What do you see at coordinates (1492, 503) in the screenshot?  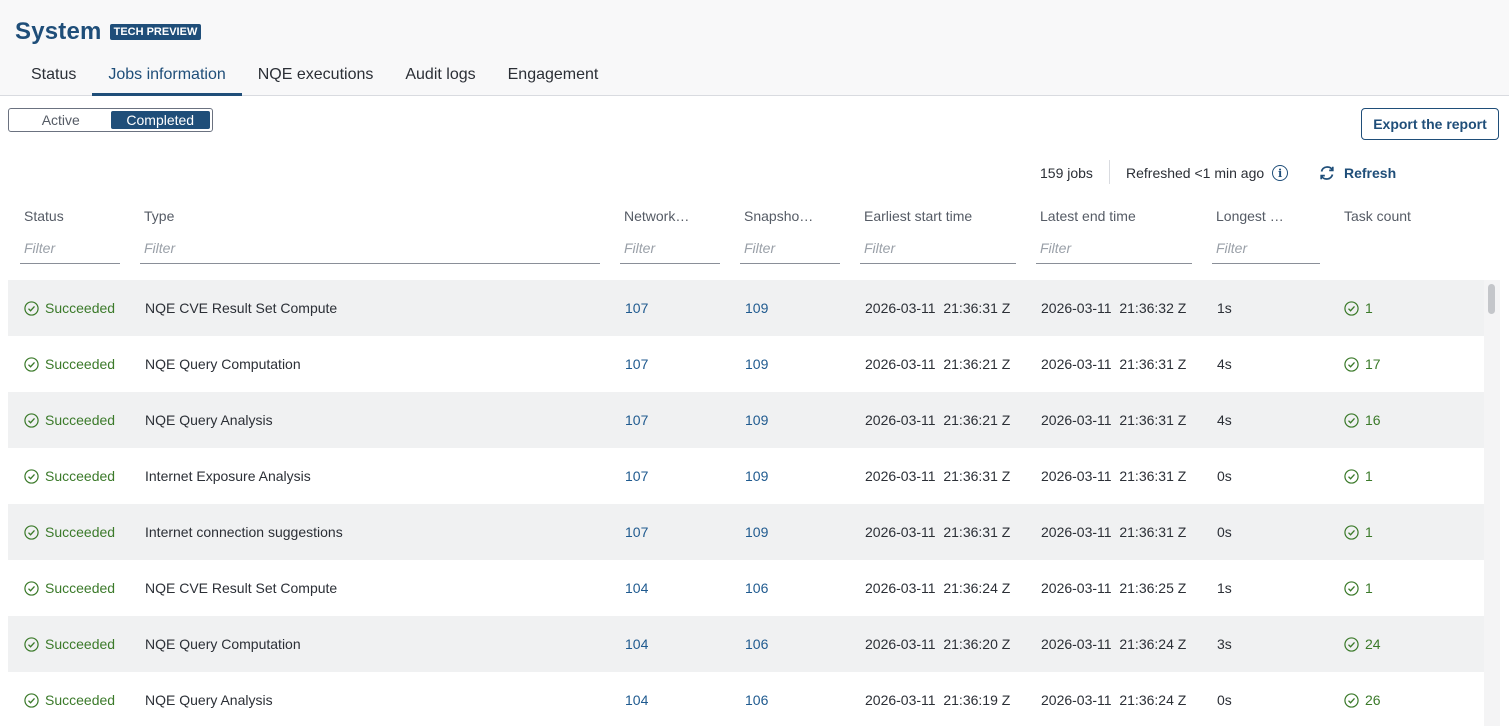 I see `table-scrollbar` at bounding box center [1492, 503].